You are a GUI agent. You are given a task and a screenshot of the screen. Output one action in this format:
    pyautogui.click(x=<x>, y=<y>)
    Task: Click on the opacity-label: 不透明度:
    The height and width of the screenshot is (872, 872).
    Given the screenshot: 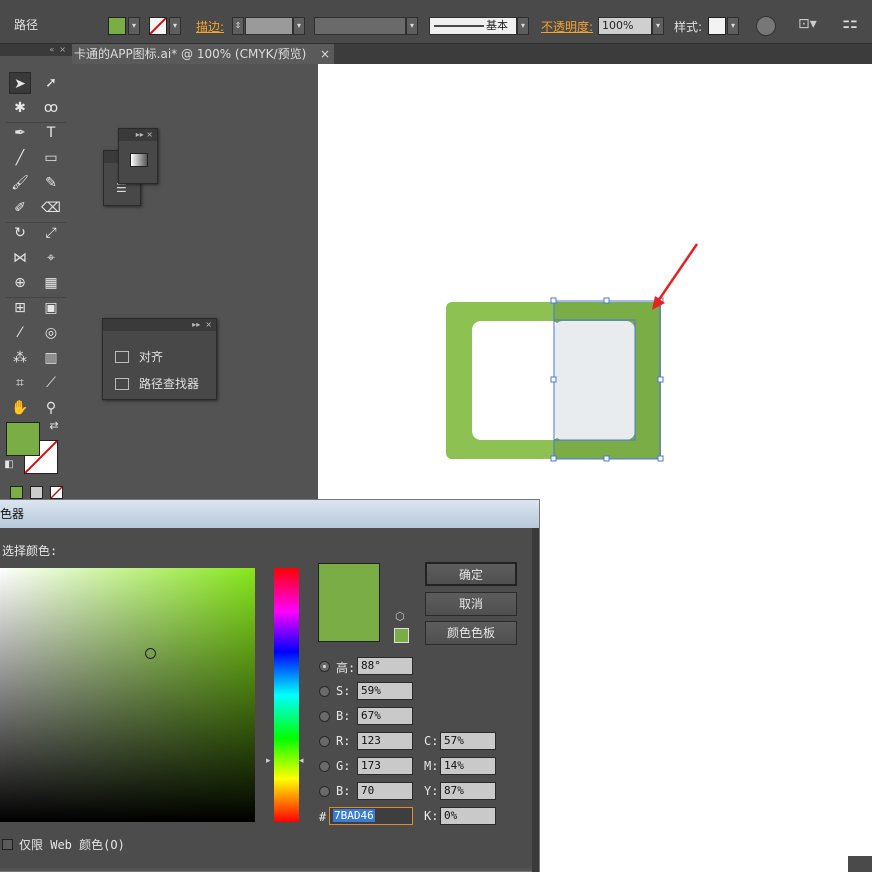 What is the action you would take?
    pyautogui.click(x=567, y=26)
    